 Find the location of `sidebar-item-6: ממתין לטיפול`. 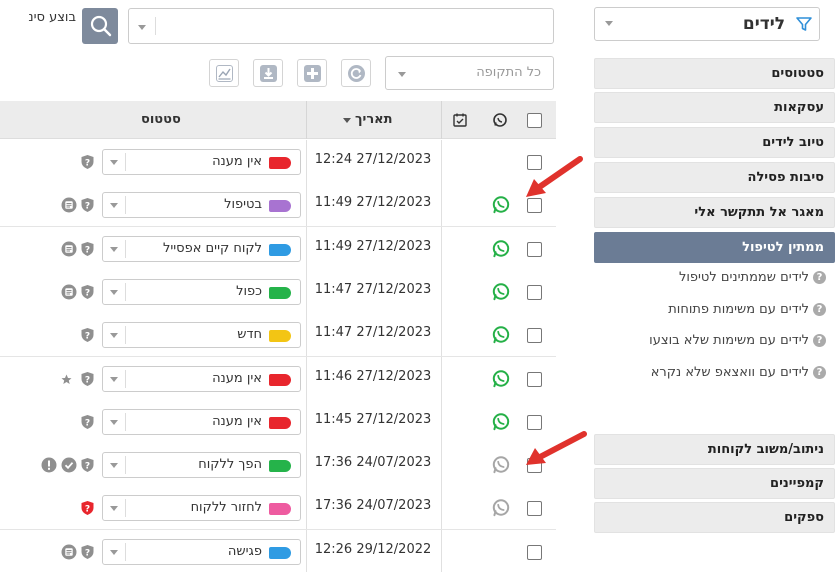

sidebar-item-6: ממתין לטיפול is located at coordinates (714, 247).